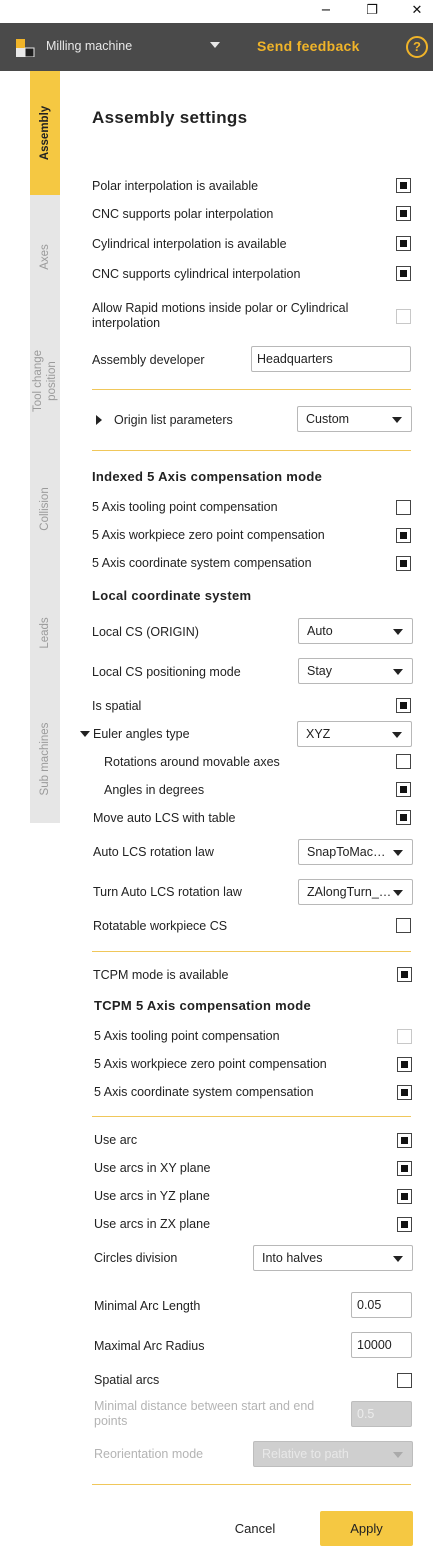 The image size is (433, 1552). I want to click on min-arc-length-field: 0.05, so click(381, 1305).